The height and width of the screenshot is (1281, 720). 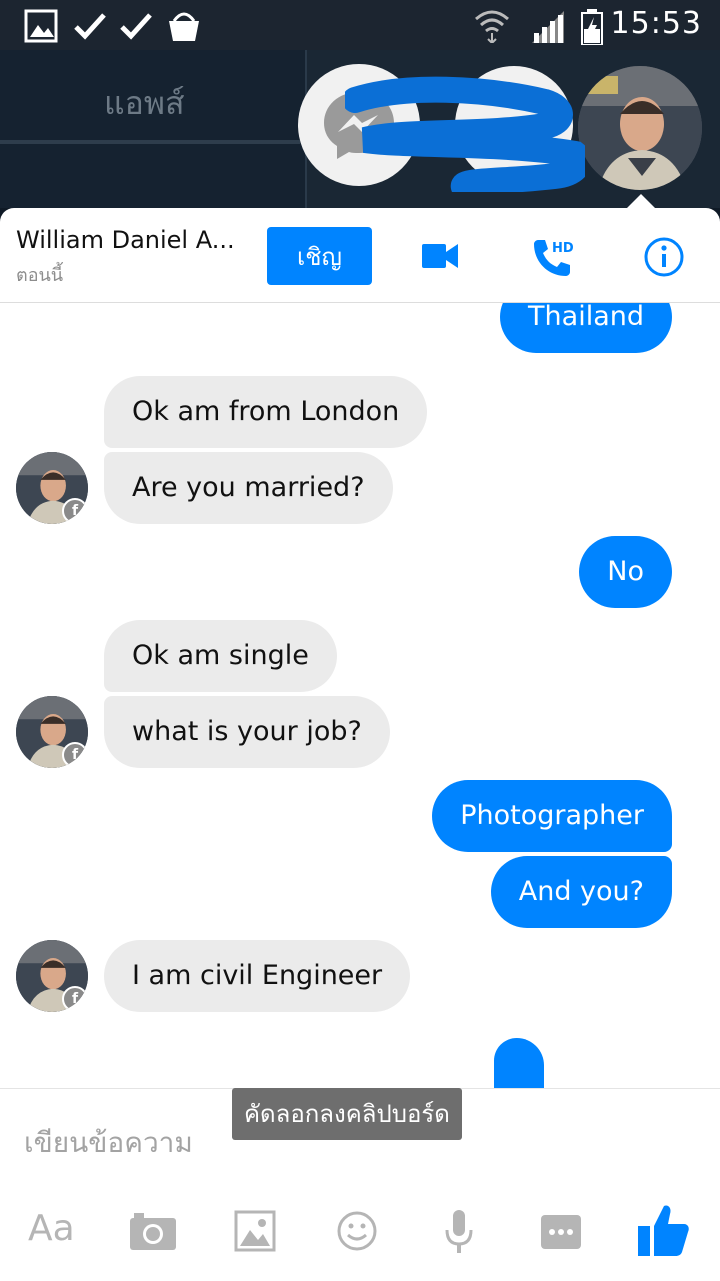 What do you see at coordinates (459, 1231) in the screenshot?
I see `mic-icon` at bounding box center [459, 1231].